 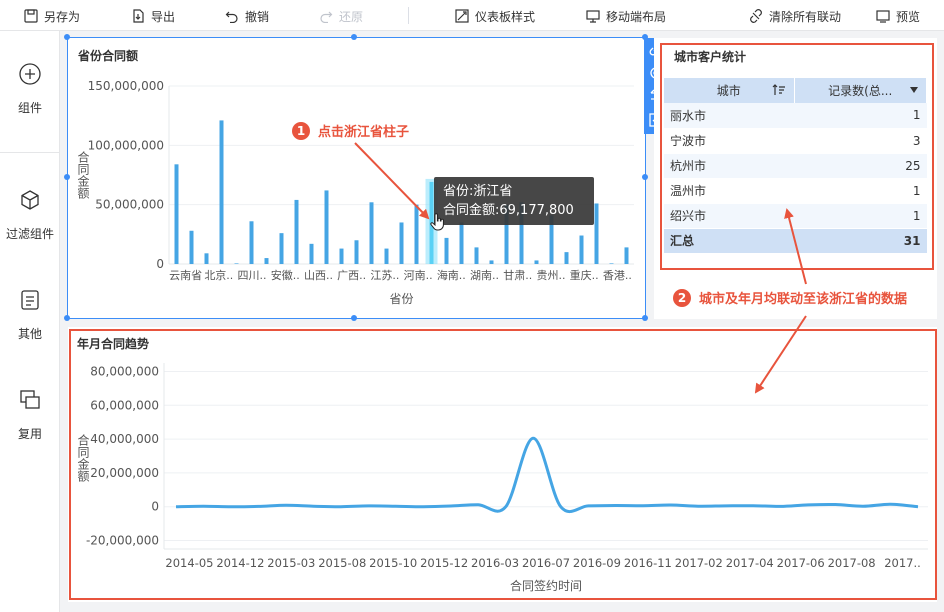 I want to click on city-cell: 丽水市, so click(x=729, y=116).